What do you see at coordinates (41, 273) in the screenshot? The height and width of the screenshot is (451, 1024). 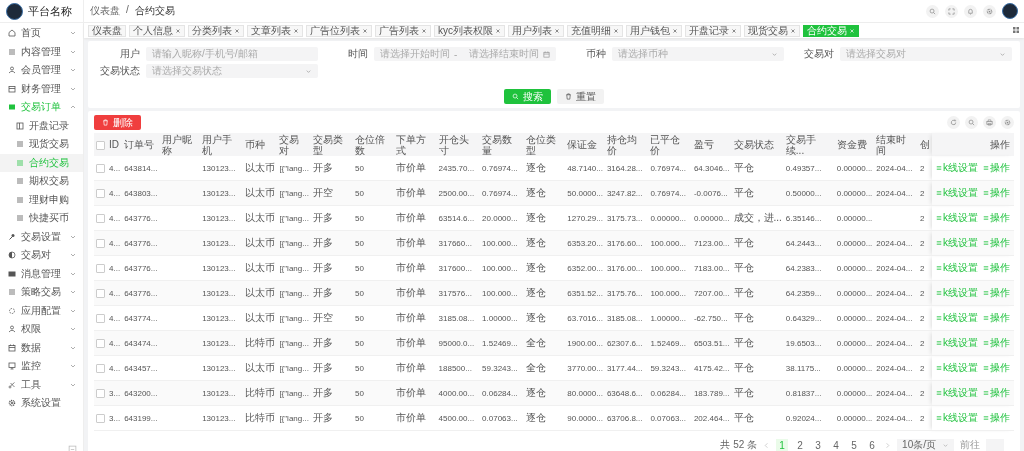 I see `sidebar-item: 消息管理` at bounding box center [41, 273].